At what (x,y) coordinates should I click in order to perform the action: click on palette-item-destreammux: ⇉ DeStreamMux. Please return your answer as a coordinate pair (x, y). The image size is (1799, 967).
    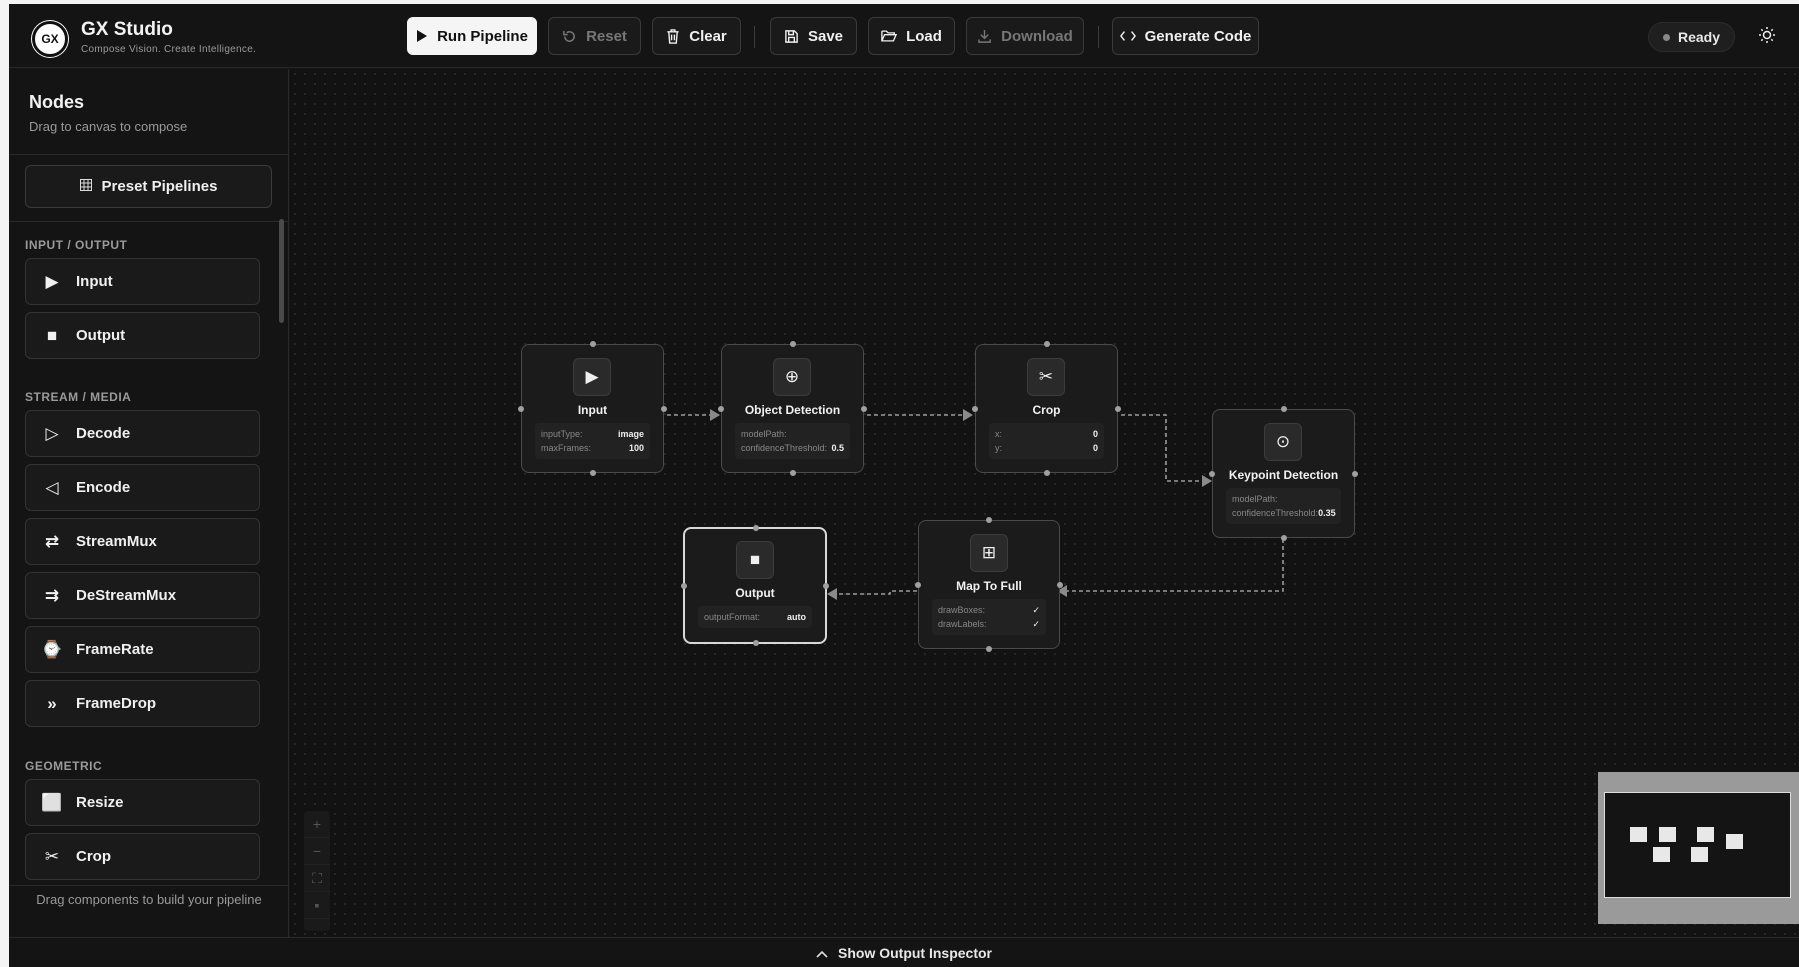
    Looking at the image, I should click on (142, 595).